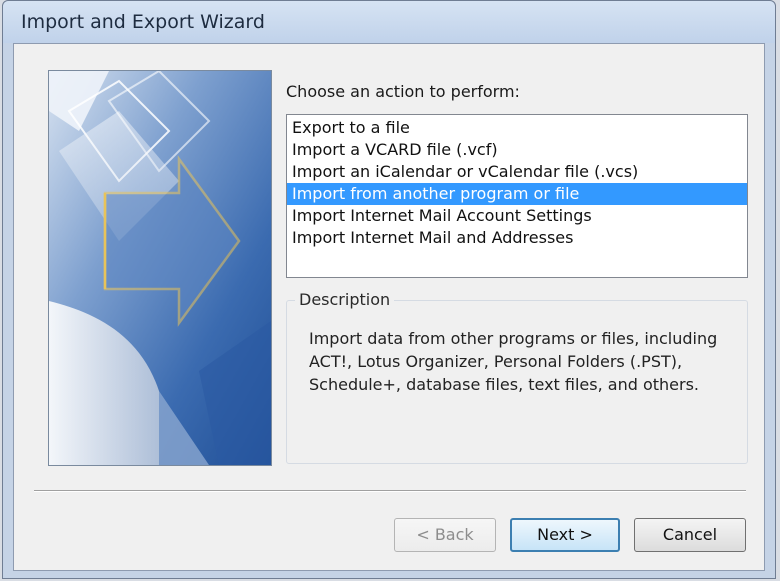 Image resolution: width=780 pixels, height=581 pixels. What do you see at coordinates (517, 128) in the screenshot?
I see `action-item-export-file: Export to a file` at bounding box center [517, 128].